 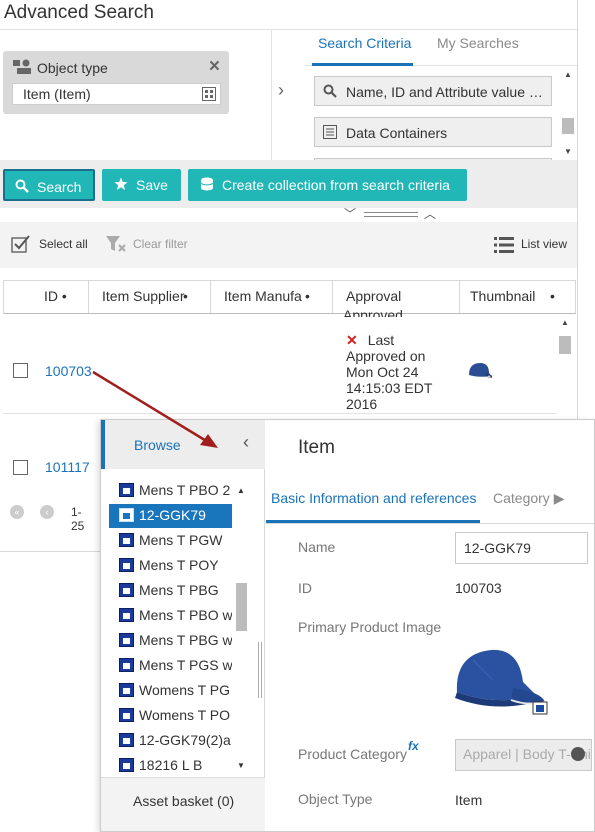 I want to click on list-item: Mens T PGW, so click(x=170, y=541).